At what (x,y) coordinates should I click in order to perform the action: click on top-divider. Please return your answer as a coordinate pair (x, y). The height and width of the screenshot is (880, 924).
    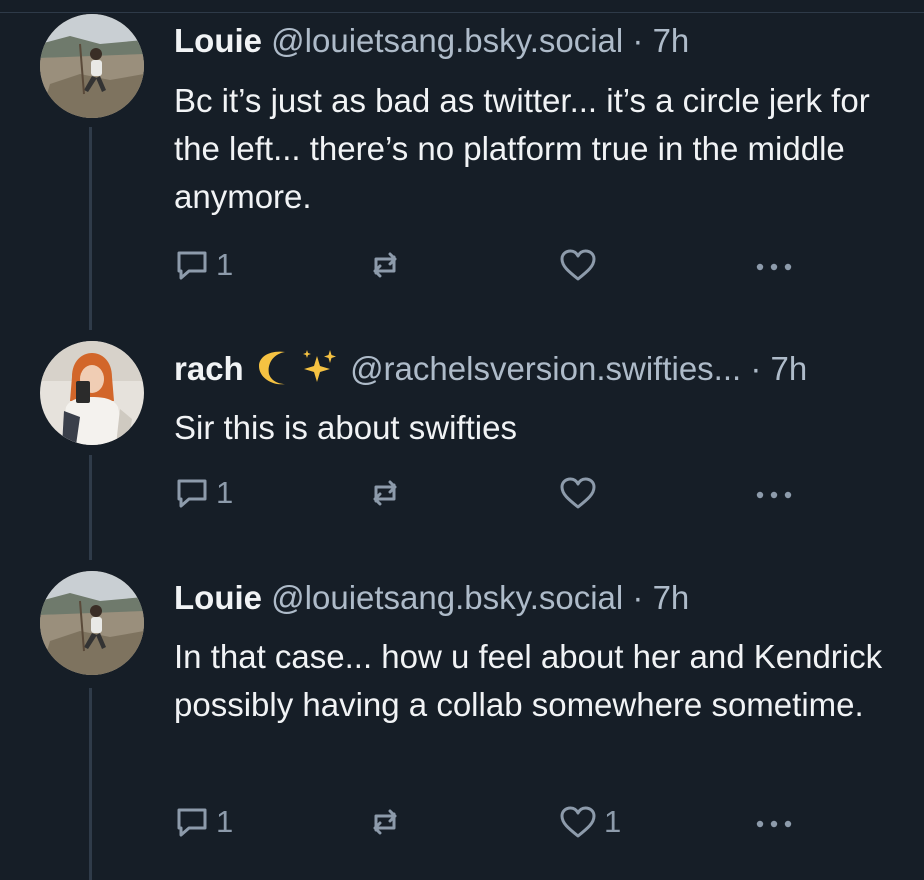
    Looking at the image, I should click on (462, 6).